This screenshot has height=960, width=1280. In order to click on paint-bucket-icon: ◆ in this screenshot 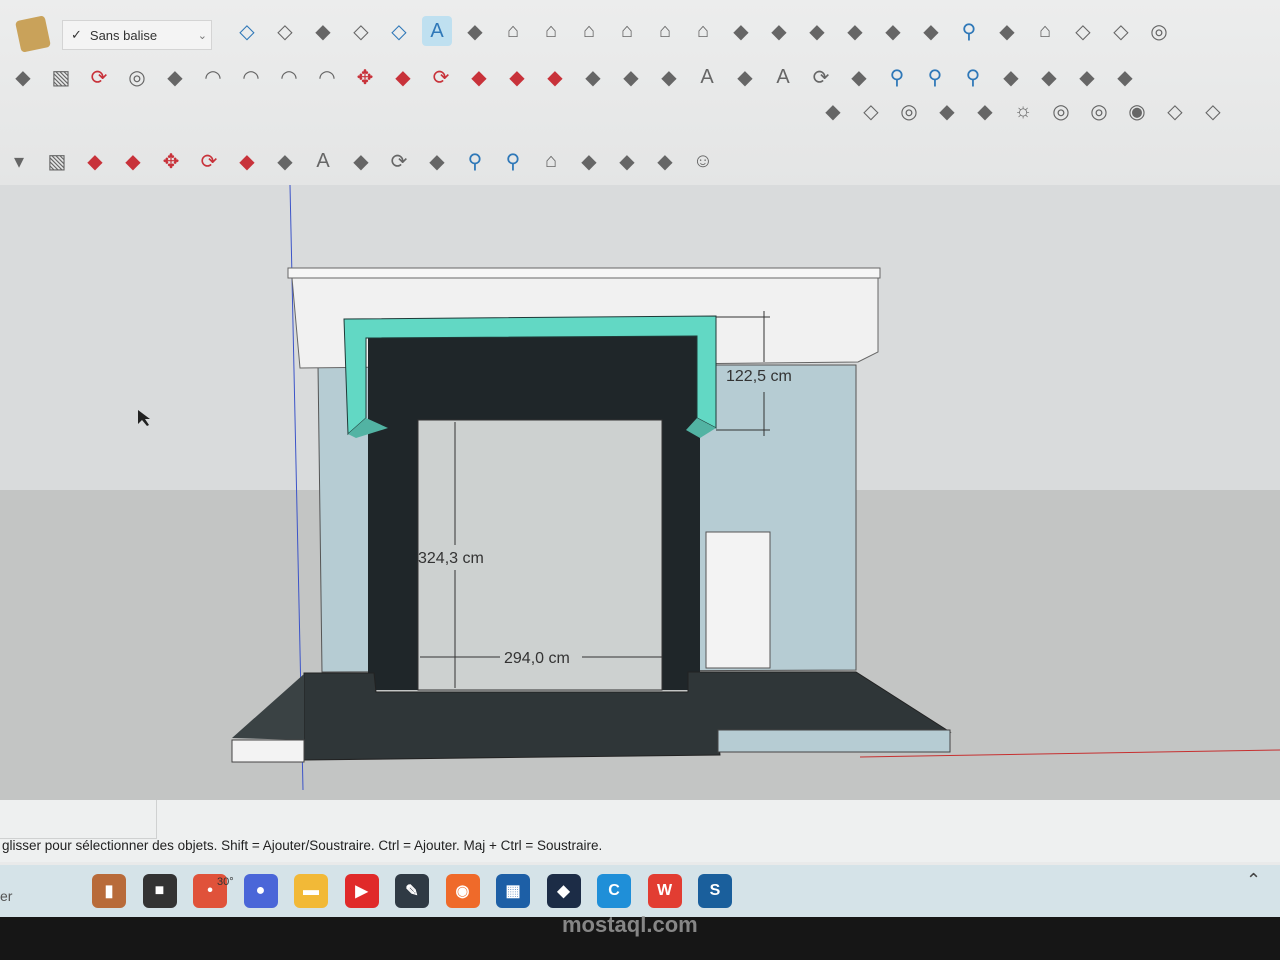, I will do `click(361, 161)`.